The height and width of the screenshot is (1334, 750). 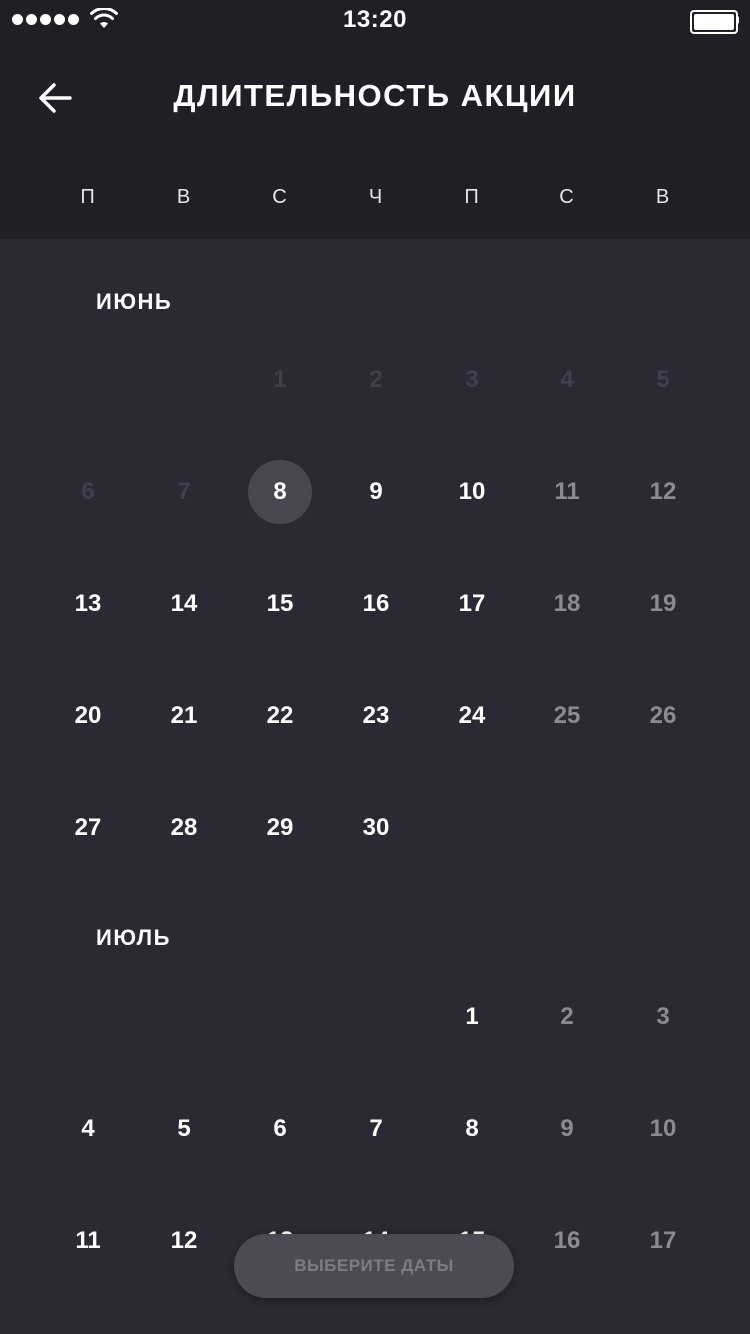 I want to click on calendar-day: 14, so click(x=184, y=604).